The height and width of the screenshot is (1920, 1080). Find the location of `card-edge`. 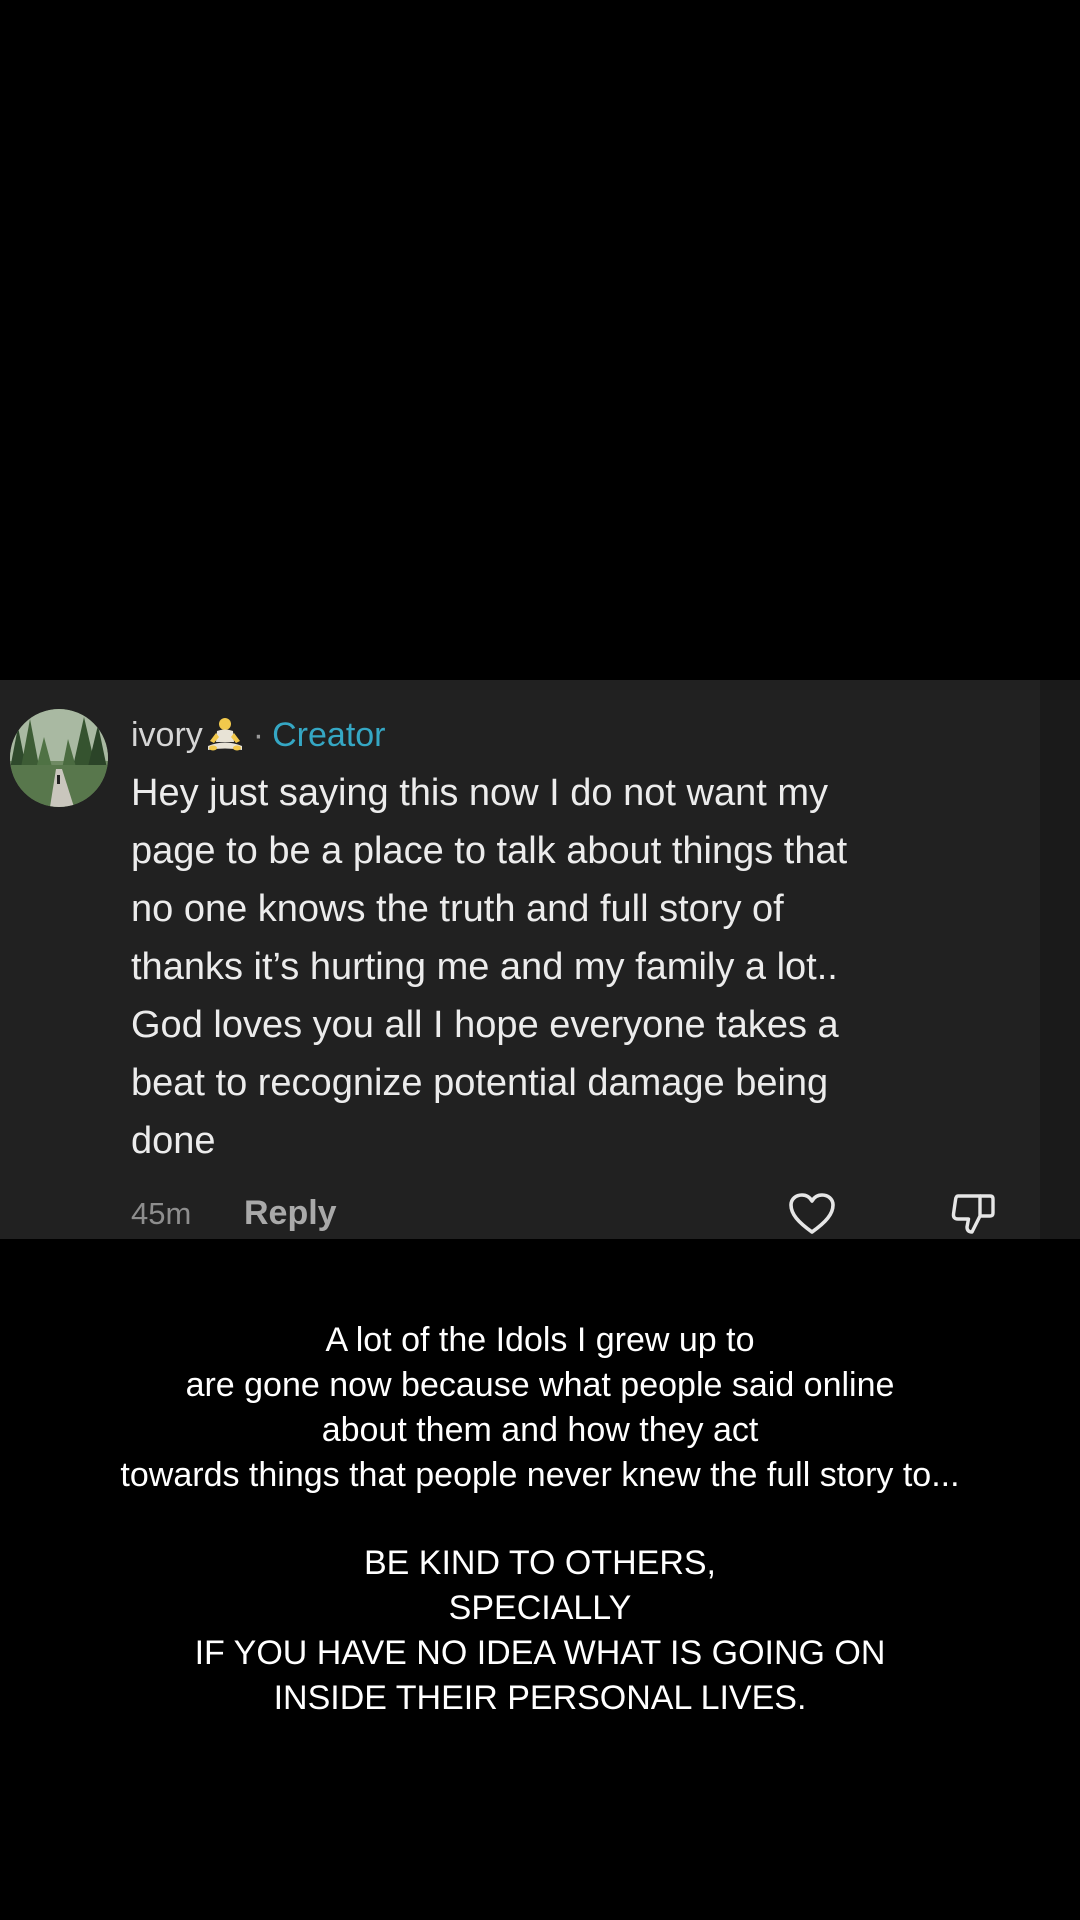

card-edge is located at coordinates (1060, 959).